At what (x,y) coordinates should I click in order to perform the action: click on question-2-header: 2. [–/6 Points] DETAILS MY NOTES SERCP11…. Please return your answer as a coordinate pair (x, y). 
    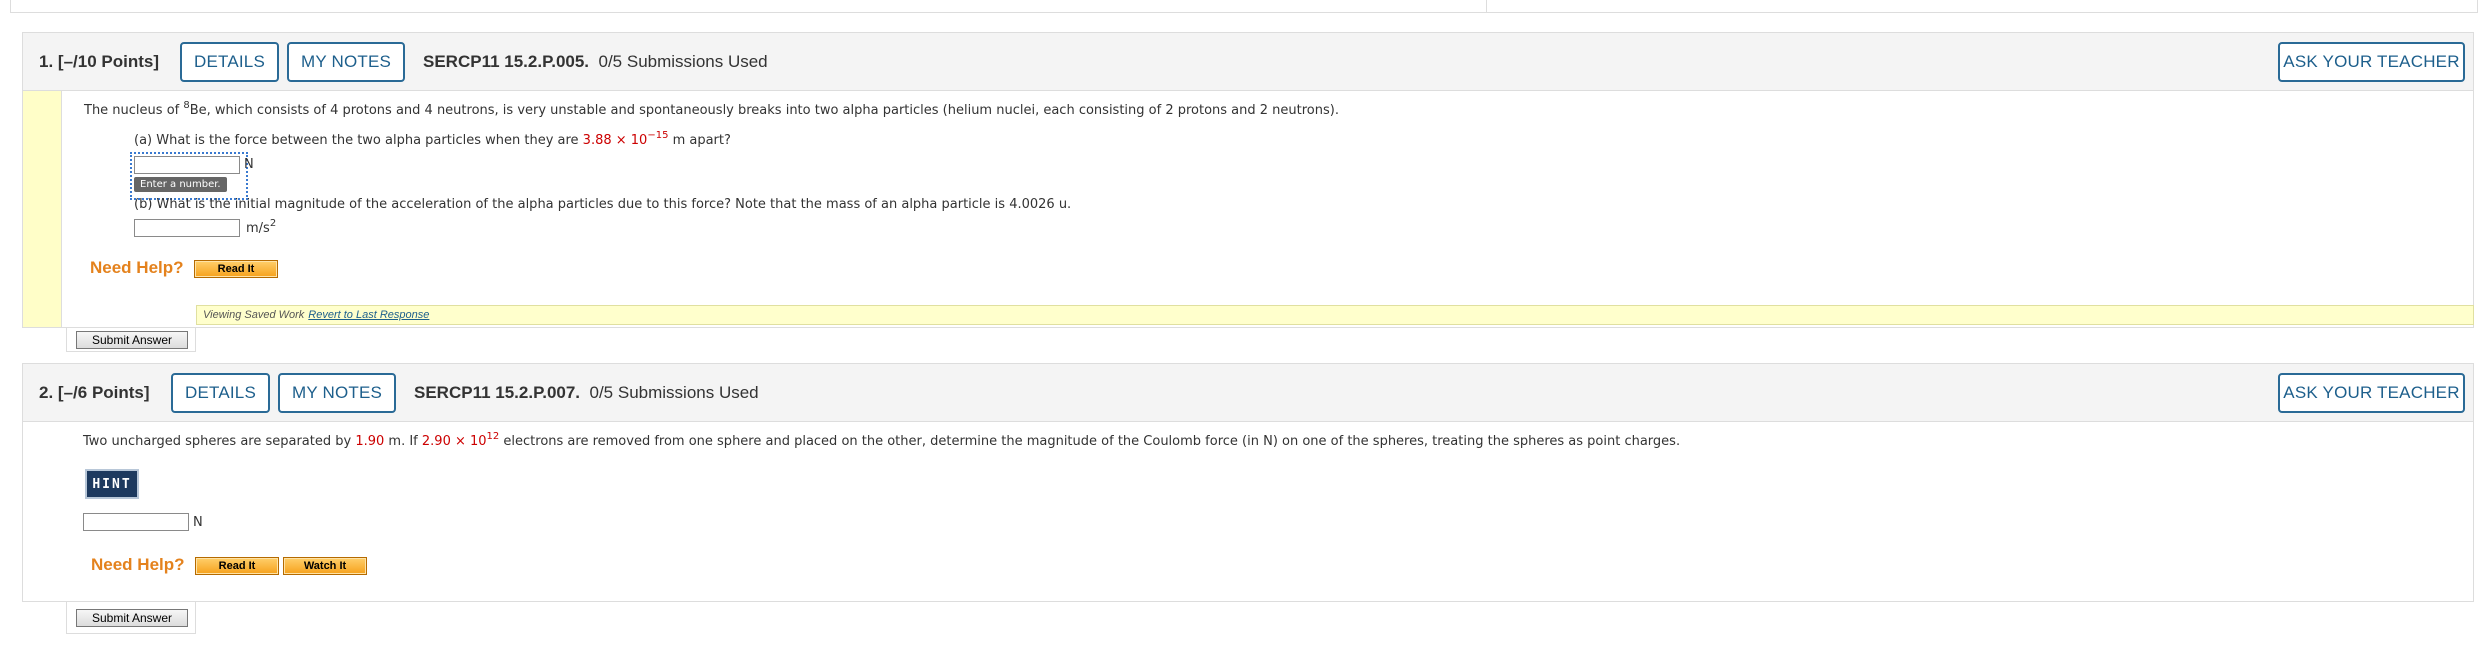
    Looking at the image, I should click on (1248, 392).